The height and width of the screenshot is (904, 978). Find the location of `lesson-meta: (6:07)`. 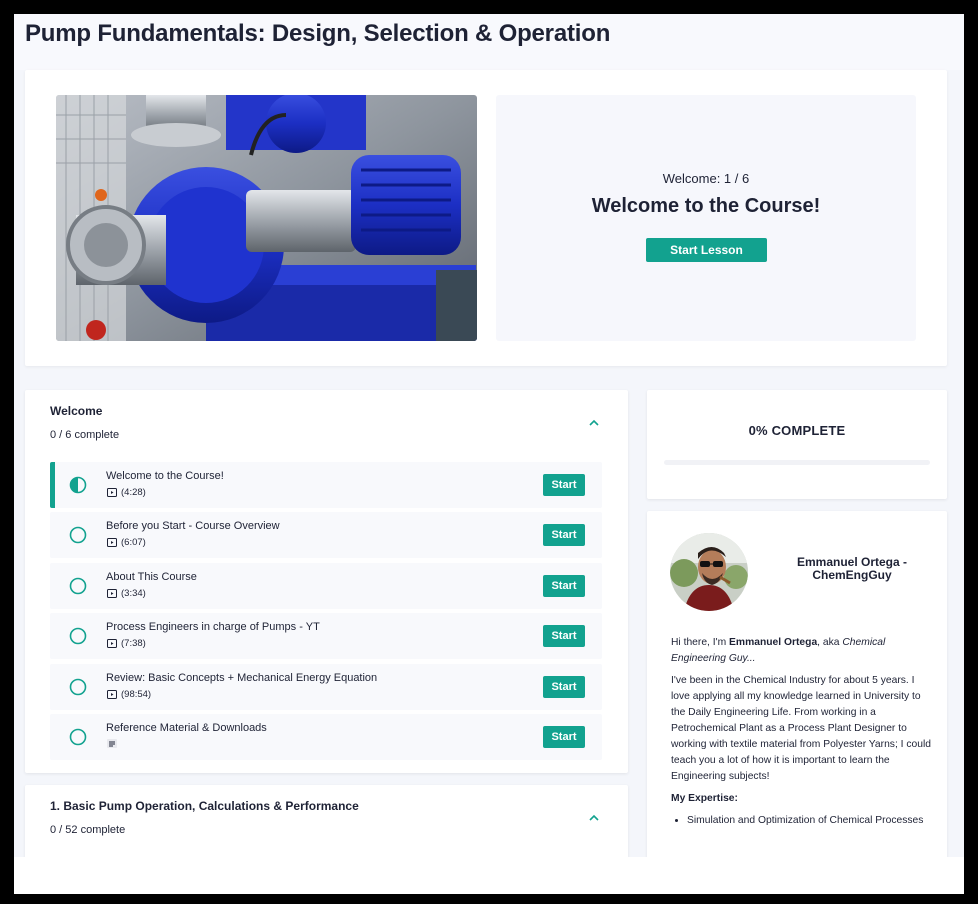

lesson-meta: (6:07) is located at coordinates (126, 542).